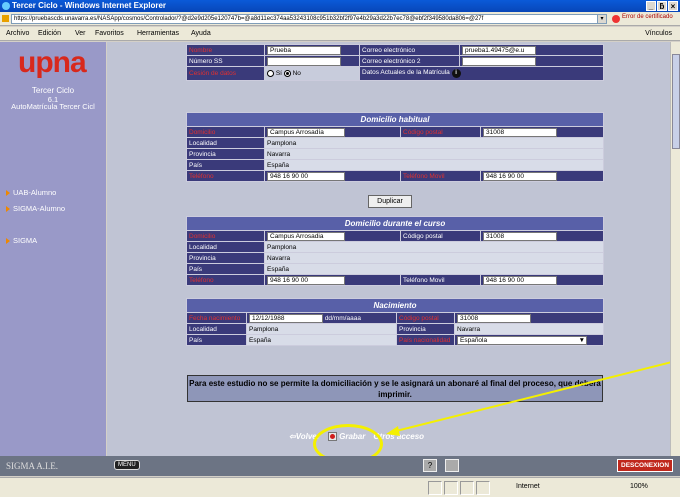 The image size is (680, 497). I want to click on desconexion-button: DESCONEXION, so click(645, 465).